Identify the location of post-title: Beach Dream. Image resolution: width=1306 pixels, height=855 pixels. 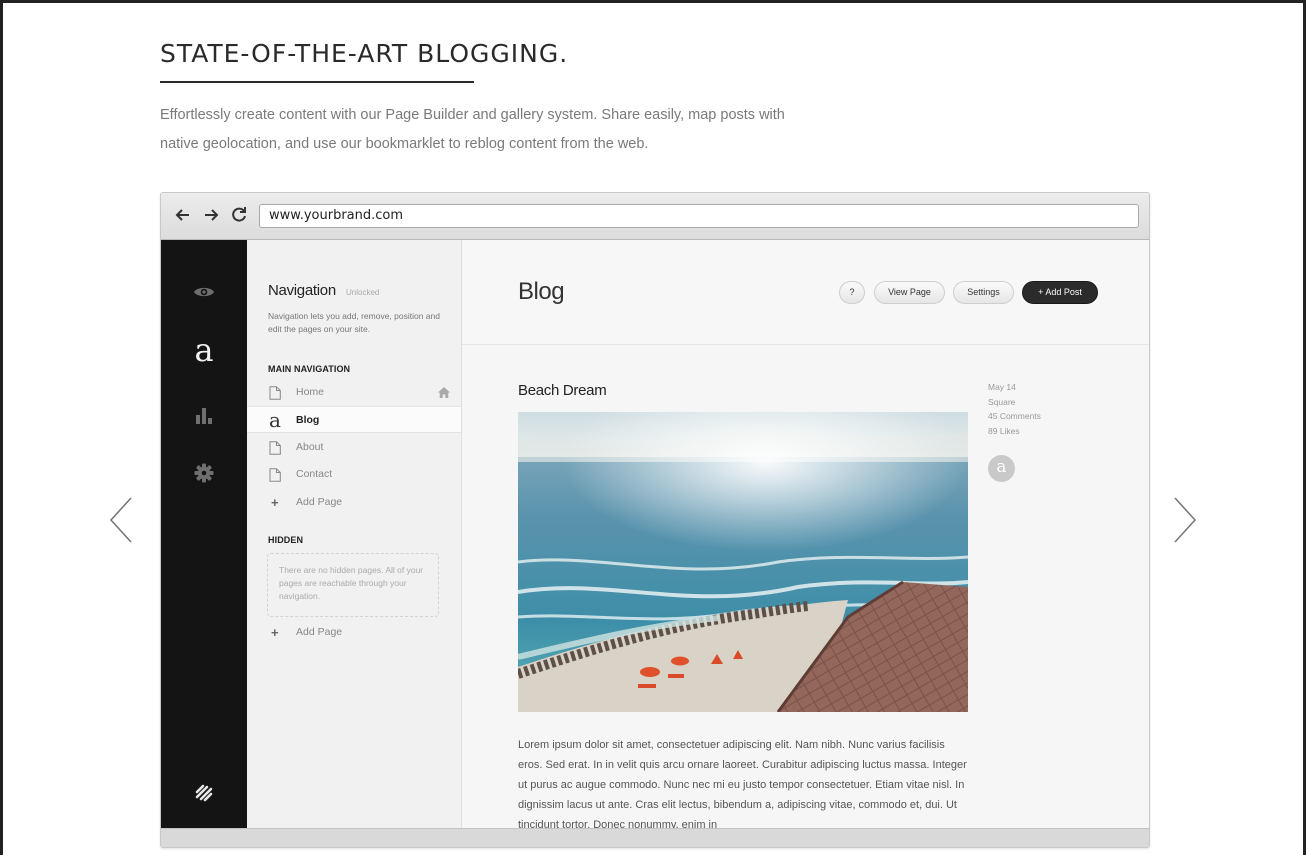
(562, 390).